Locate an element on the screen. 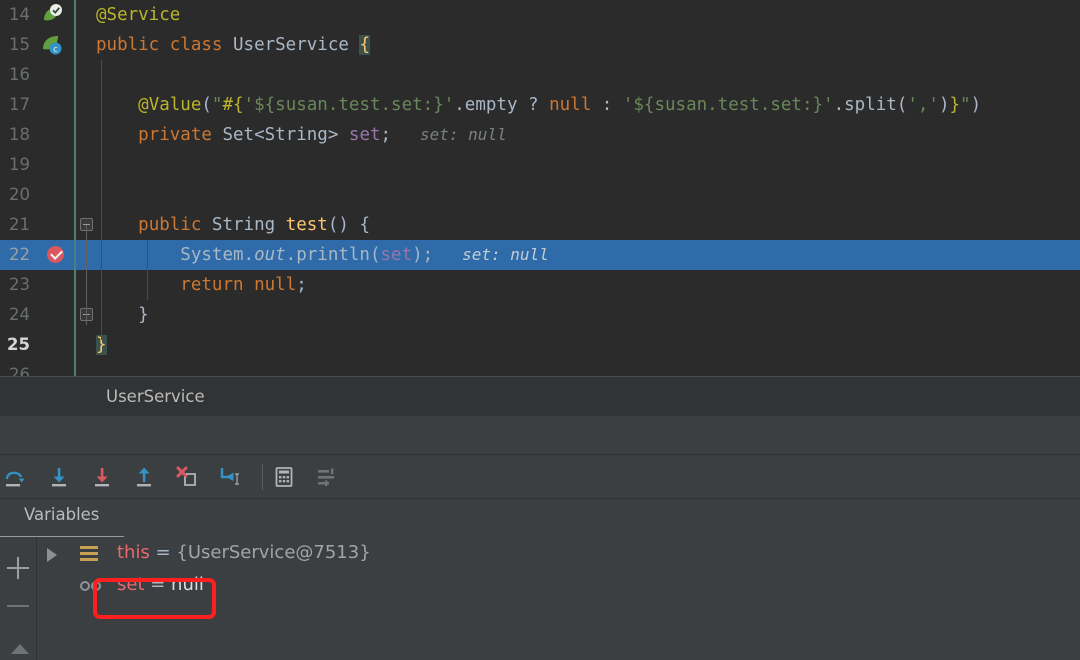 The width and height of the screenshot is (1080, 660). fold-connector-line is located at coordinates (86, 275).